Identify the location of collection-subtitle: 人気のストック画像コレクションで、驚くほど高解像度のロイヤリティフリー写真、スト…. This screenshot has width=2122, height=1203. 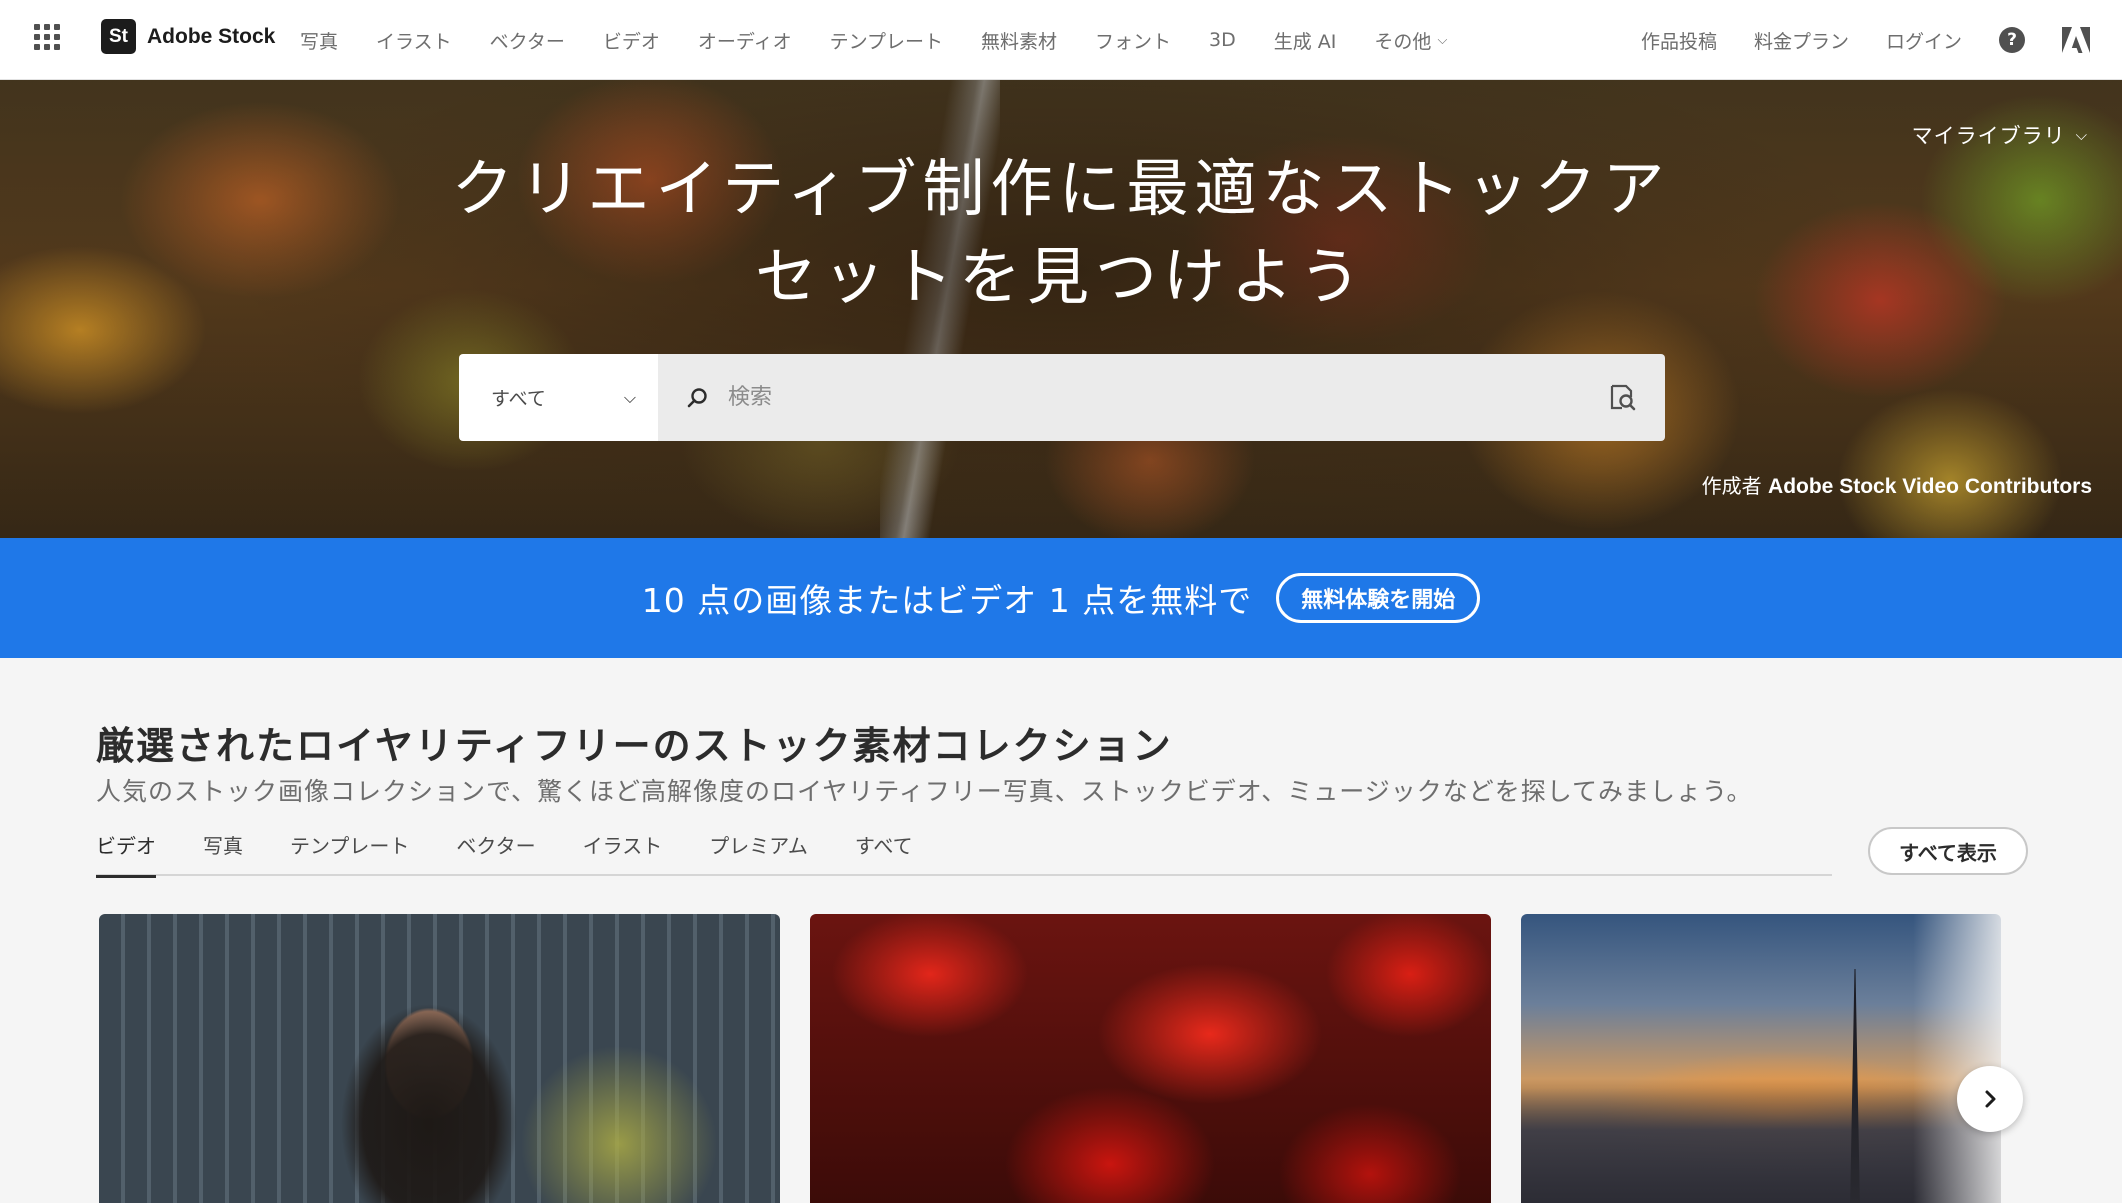
(924, 791).